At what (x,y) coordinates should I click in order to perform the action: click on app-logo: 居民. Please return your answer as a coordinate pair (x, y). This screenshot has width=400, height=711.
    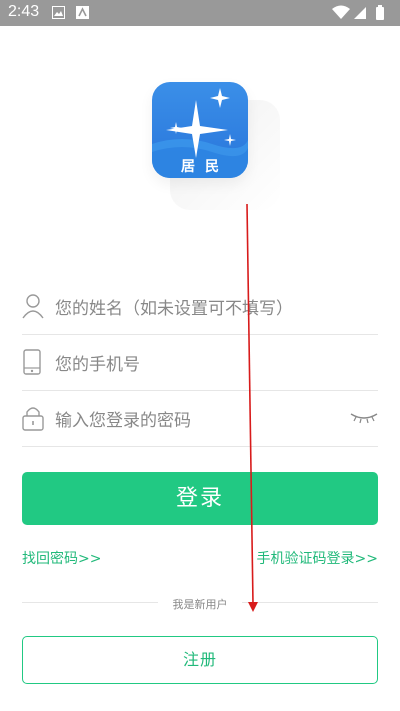
    Looking at the image, I should click on (200, 130).